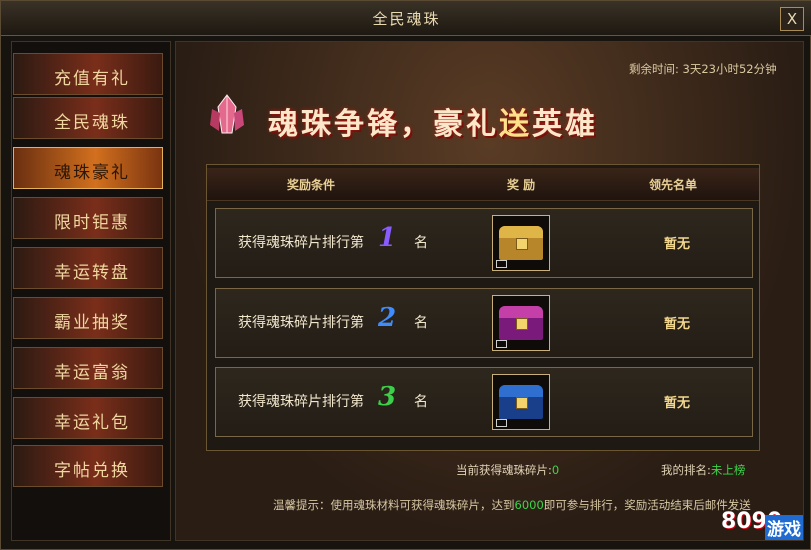  I want to click on sidebar-item-label: 全民魂珠, so click(92, 123).